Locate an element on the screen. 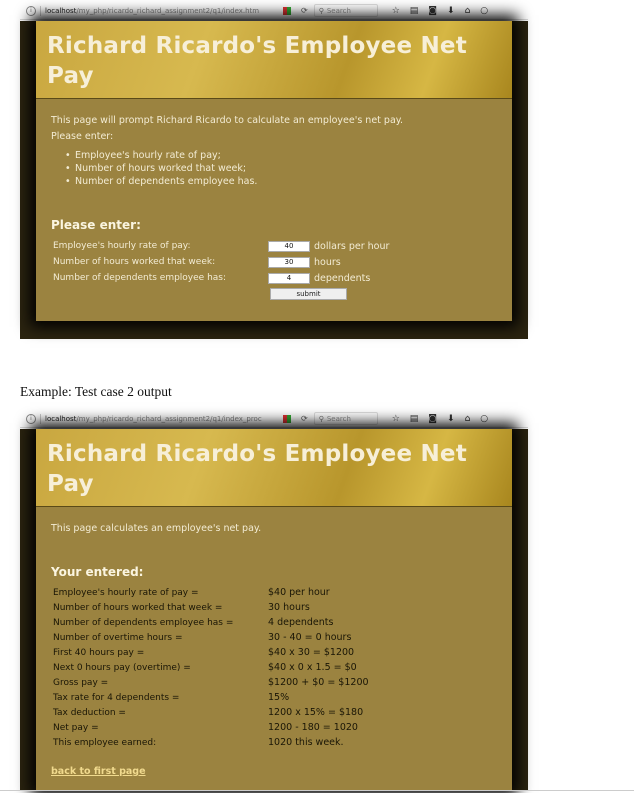 The height and width of the screenshot is (793, 634). result-label: Gross pay = is located at coordinates (81, 682).